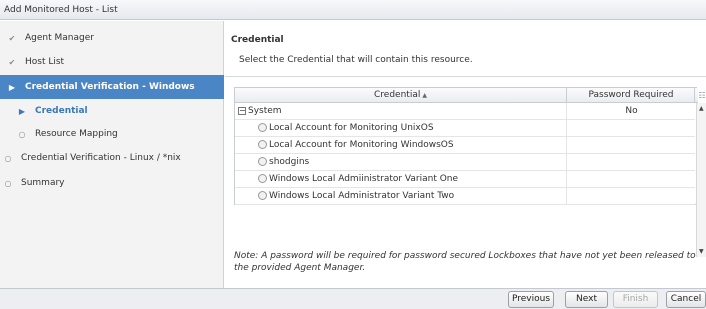  Describe the element at coordinates (631, 95) in the screenshot. I see `column-header-password-required: Password Required` at that location.